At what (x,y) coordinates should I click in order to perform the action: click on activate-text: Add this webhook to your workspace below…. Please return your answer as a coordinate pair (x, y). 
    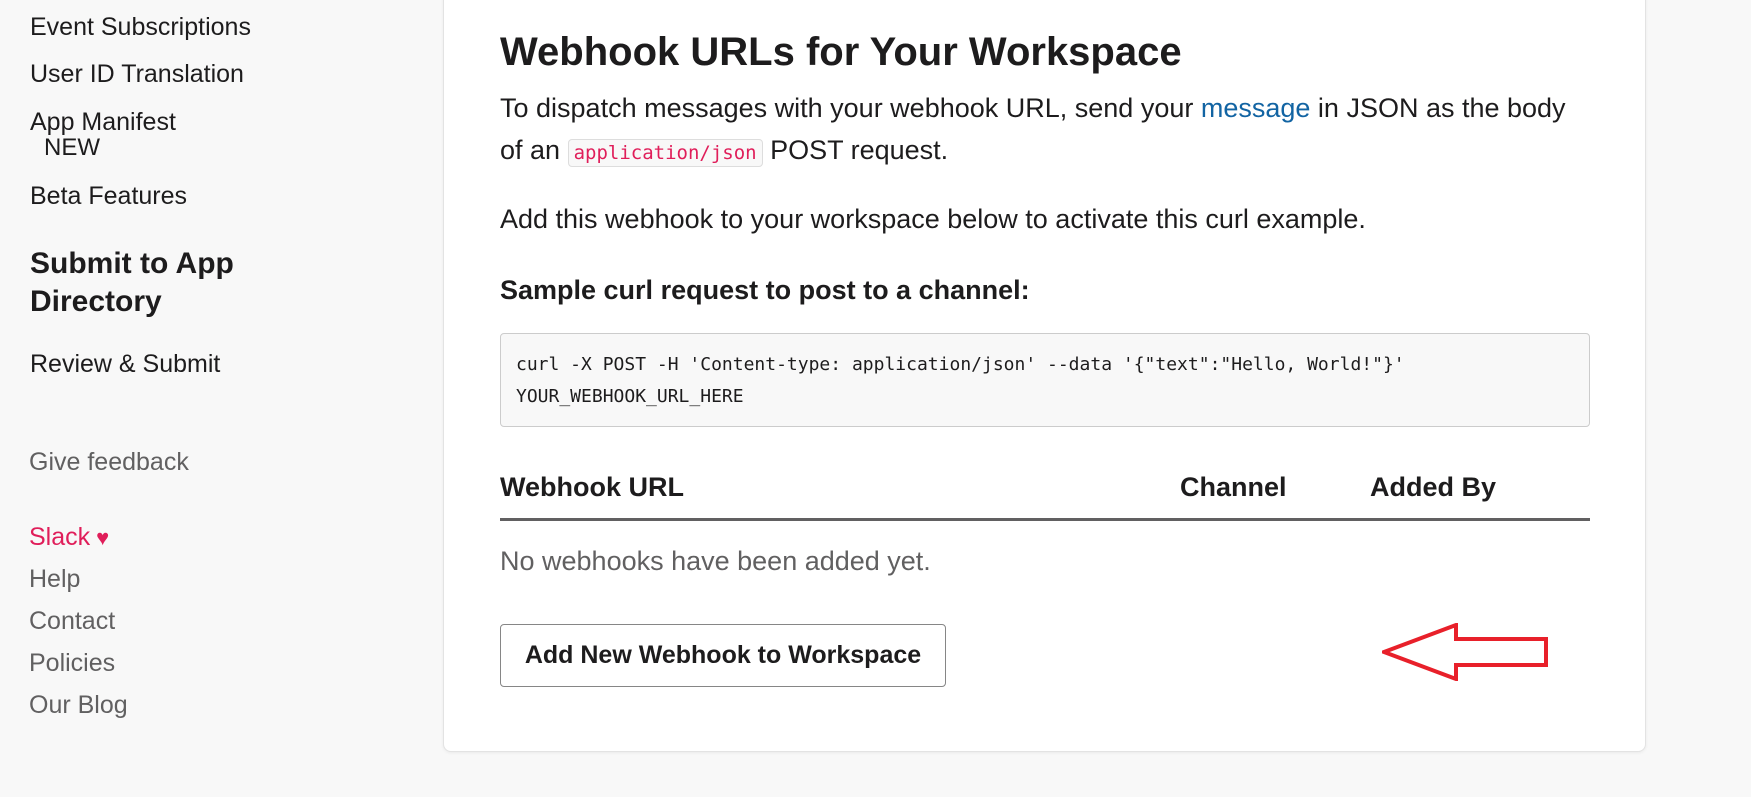
    Looking at the image, I should click on (933, 219).